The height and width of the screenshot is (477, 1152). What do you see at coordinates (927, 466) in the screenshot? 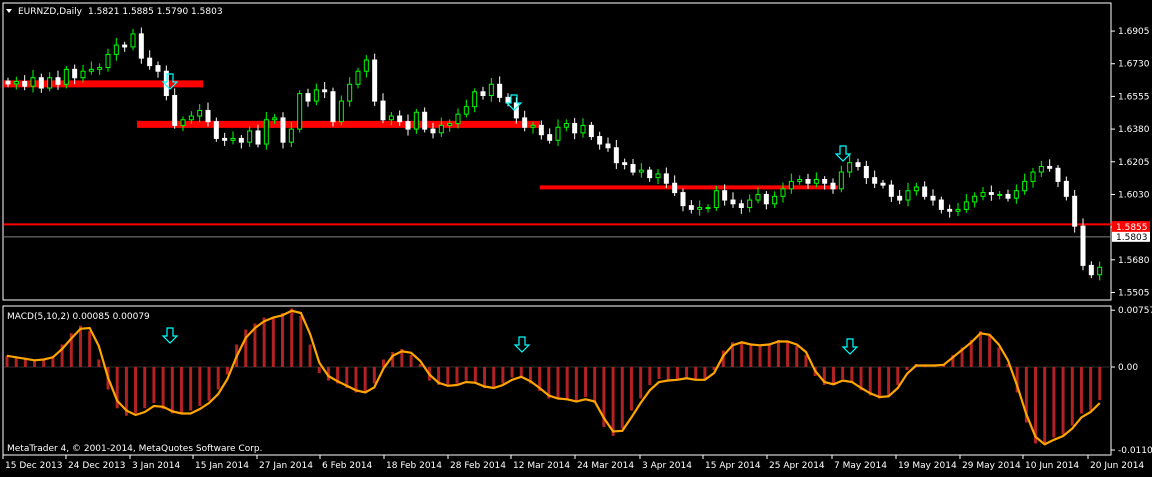
I see `date-tick-label: 19 May 2014` at bounding box center [927, 466].